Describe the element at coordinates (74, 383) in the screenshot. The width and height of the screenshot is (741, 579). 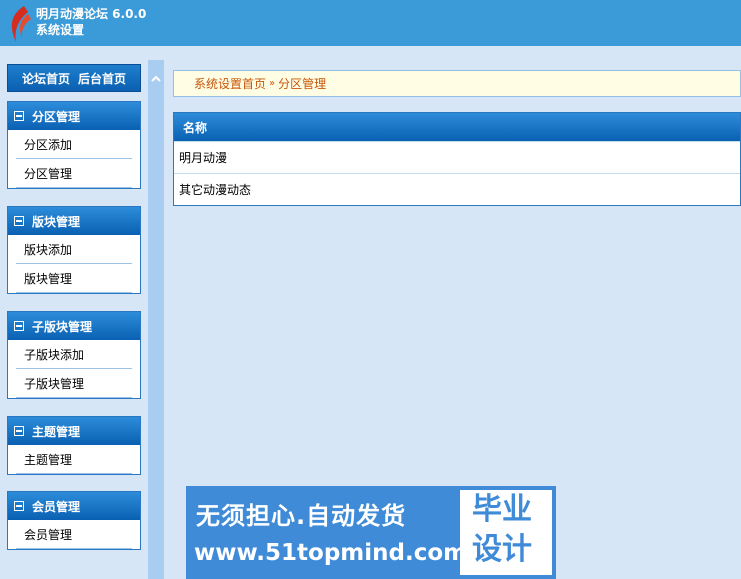
I see `sidebar-item-subboard-manage: 子版块管理` at that location.